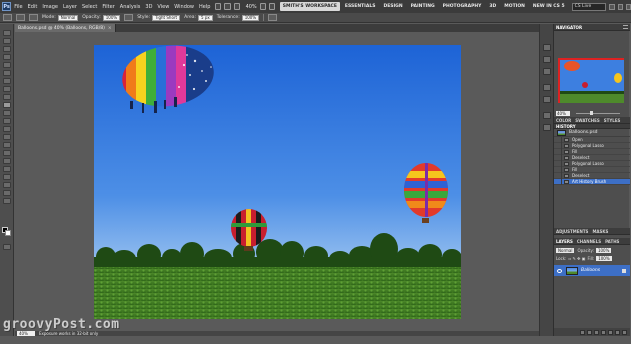 This screenshot has width=631, height=344. Describe the element at coordinates (514, 6) in the screenshot. I see `workspace-motion: MOTION` at that location.